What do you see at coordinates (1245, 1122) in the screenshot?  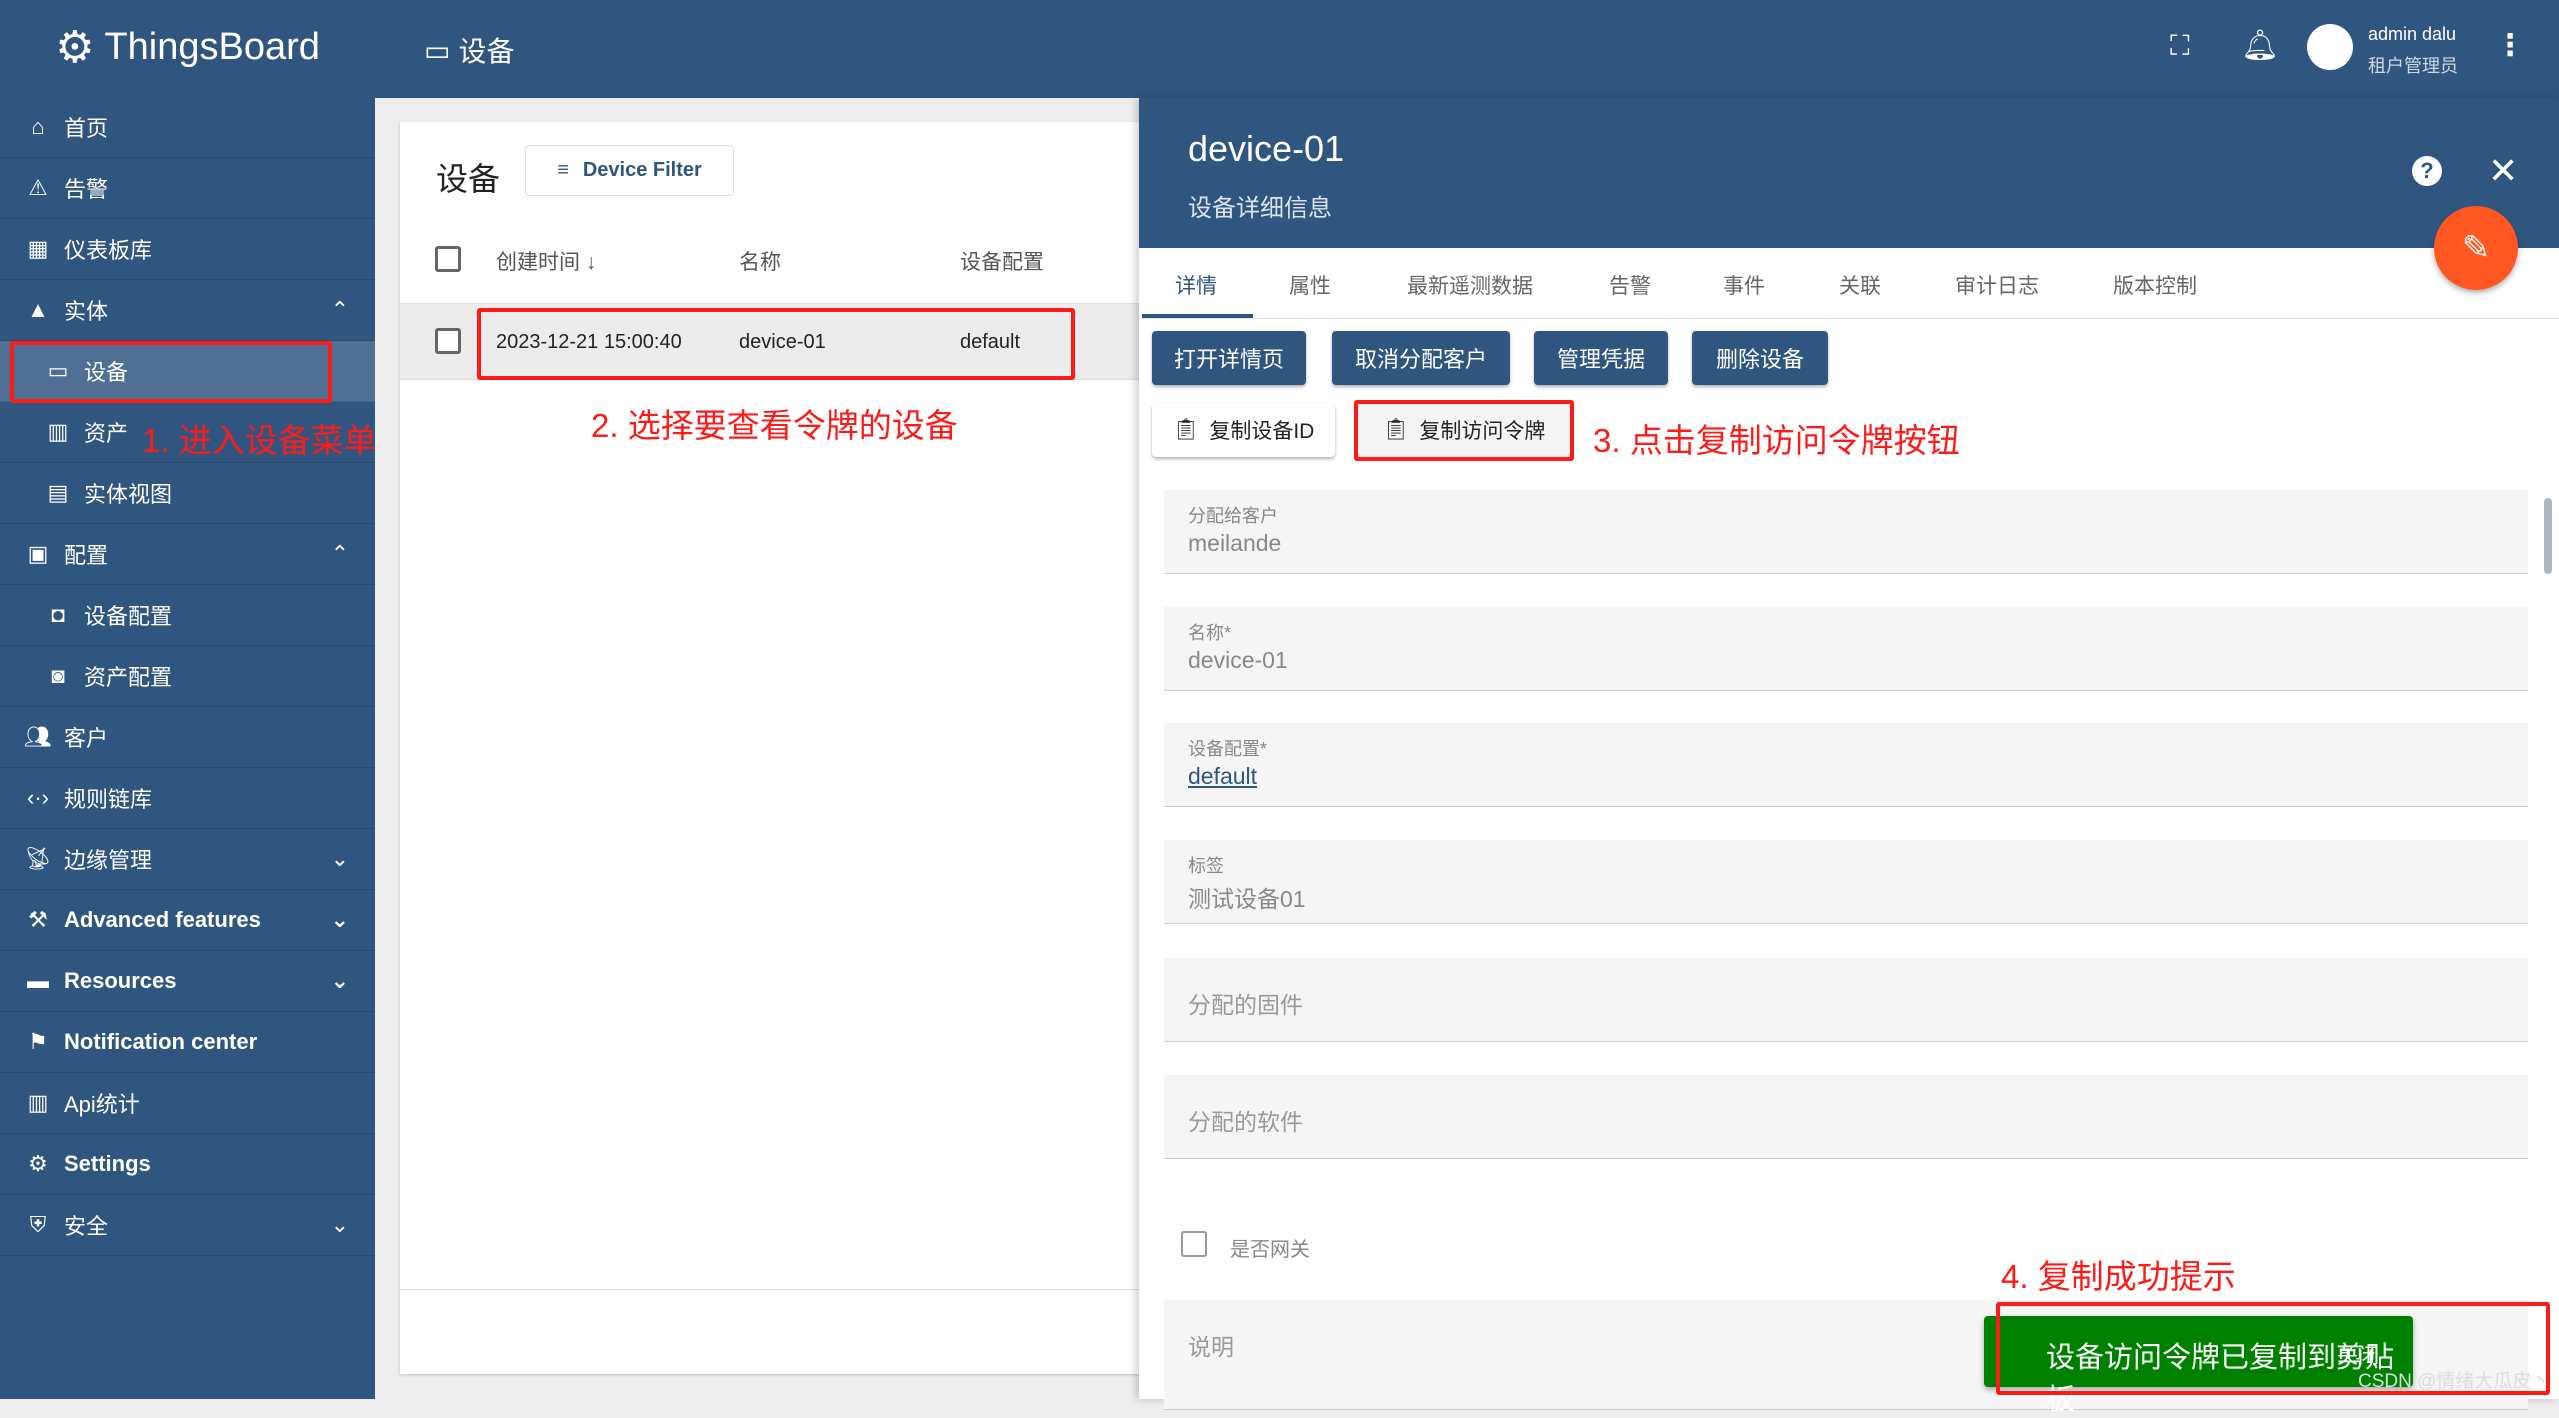 I see `field-placeholder: 分配的软件` at bounding box center [1245, 1122].